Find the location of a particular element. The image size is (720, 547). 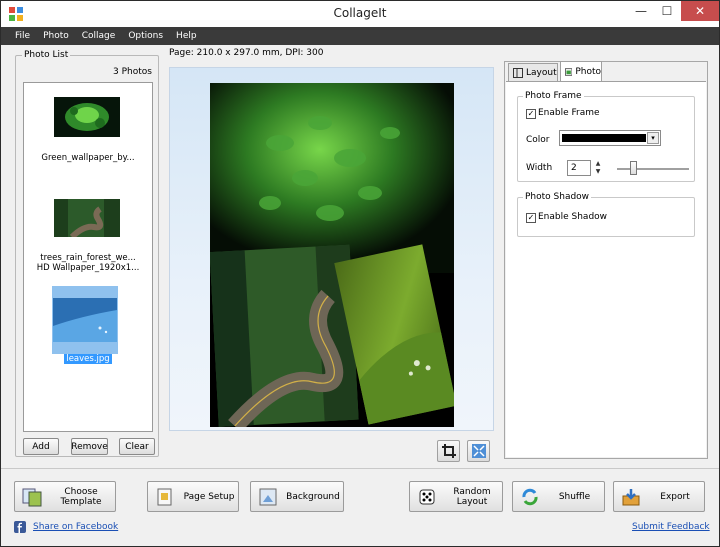

width-slider-track is located at coordinates (653, 169).